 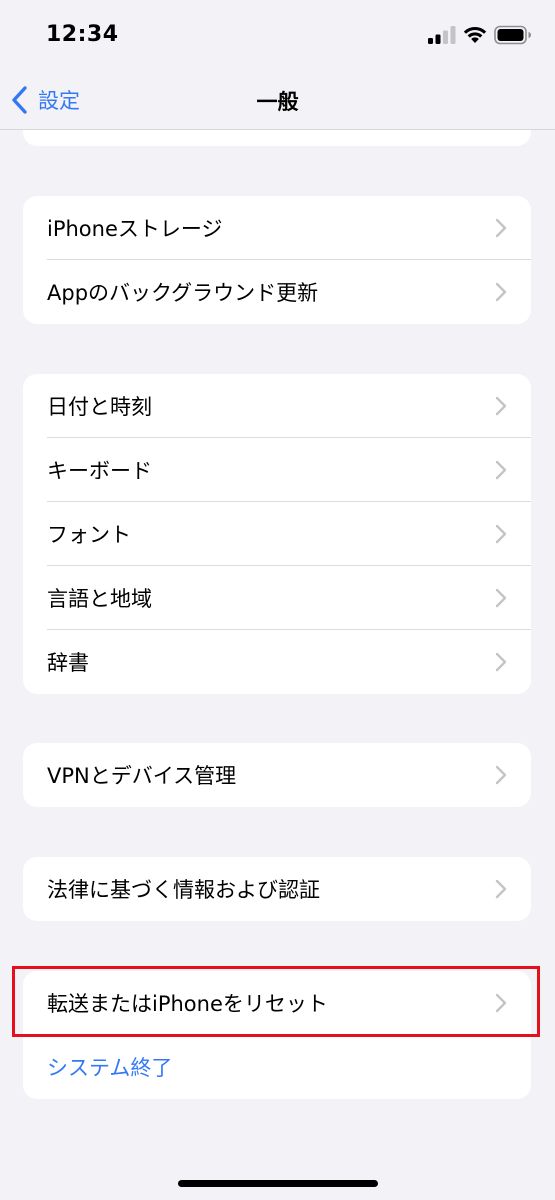 What do you see at coordinates (277, 228) in the screenshot?
I see `list-item-iphone-storage: iPhoneストレージ` at bounding box center [277, 228].